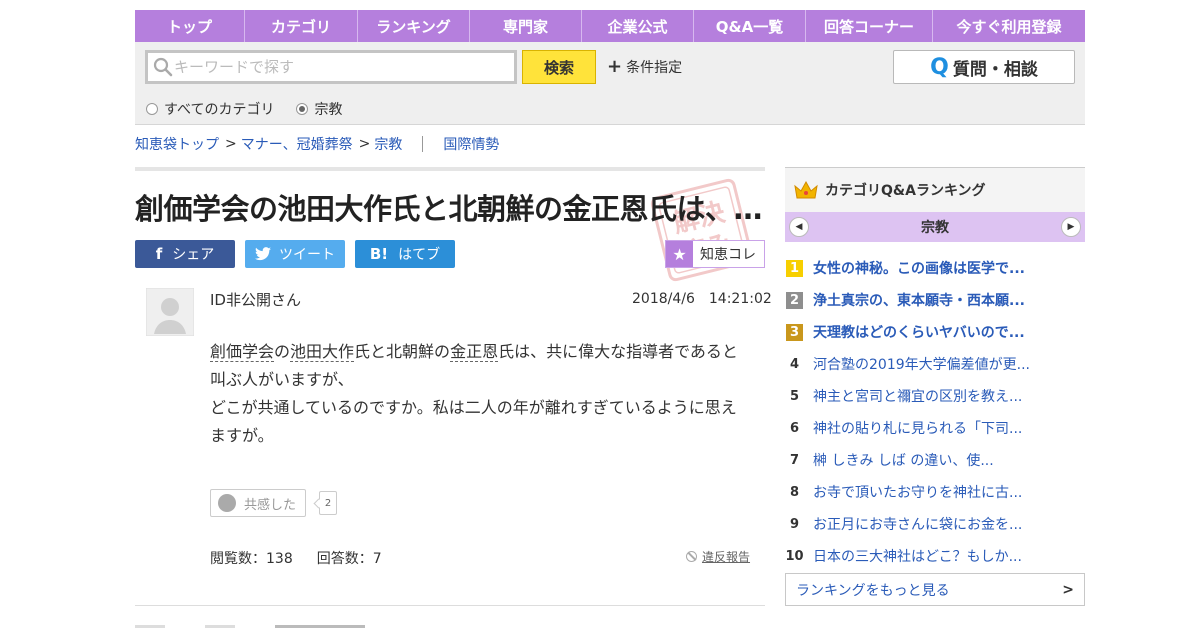  I want to click on search-icon, so click(163, 67).